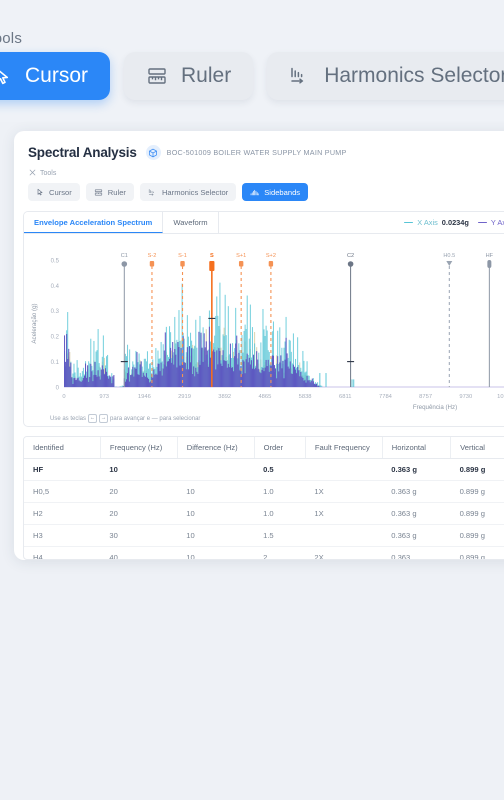 This screenshot has height=800, width=504. I want to click on hint-pre: Use as teclas, so click(68, 419).